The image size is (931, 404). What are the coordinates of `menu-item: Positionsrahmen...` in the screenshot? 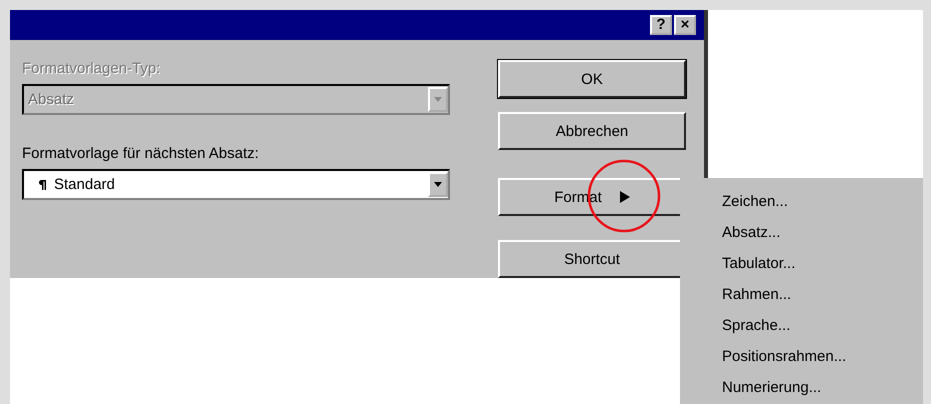 It's located at (822, 356).